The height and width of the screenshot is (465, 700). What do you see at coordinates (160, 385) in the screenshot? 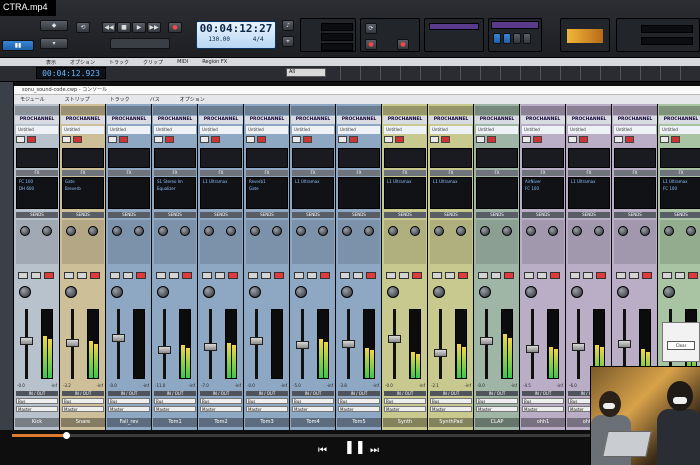
I see `volume-value: -11.0` at bounding box center [160, 385].